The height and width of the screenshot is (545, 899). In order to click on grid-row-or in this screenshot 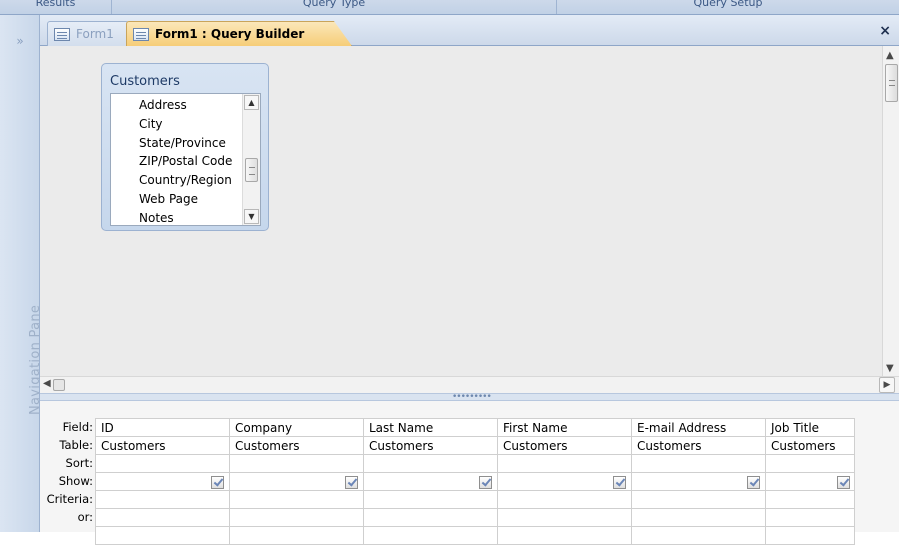, I will do `click(475, 517)`.